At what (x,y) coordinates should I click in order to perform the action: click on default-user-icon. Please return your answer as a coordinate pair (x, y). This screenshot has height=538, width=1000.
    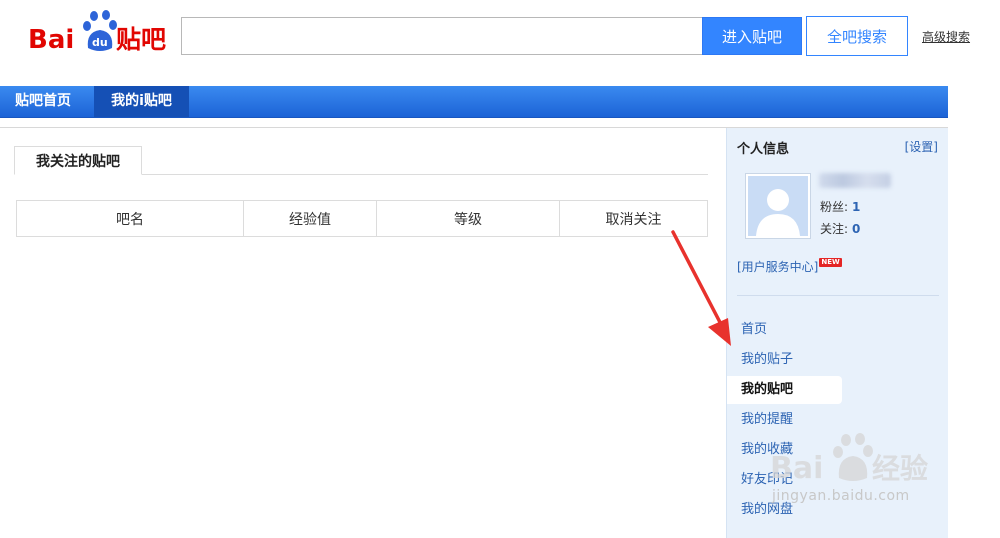
    Looking at the image, I should click on (778, 206).